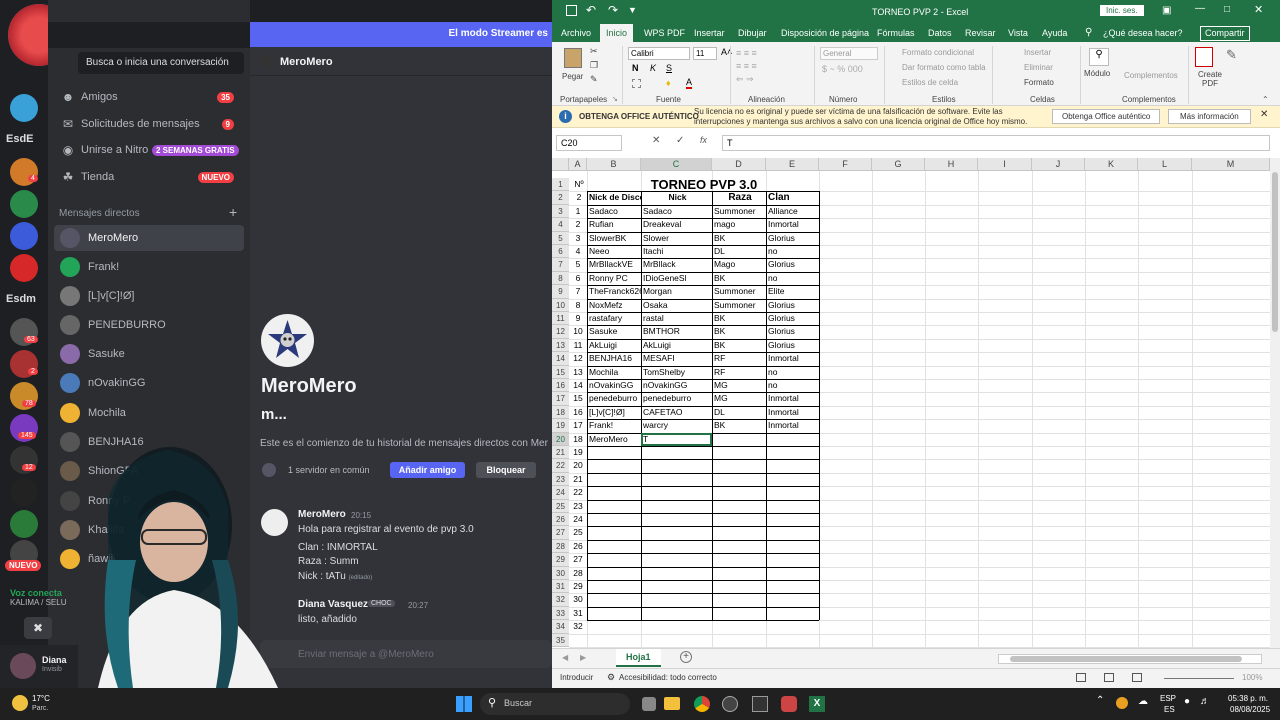  What do you see at coordinates (686, 657) in the screenshot?
I see `add-sheet-icon: +` at bounding box center [686, 657].